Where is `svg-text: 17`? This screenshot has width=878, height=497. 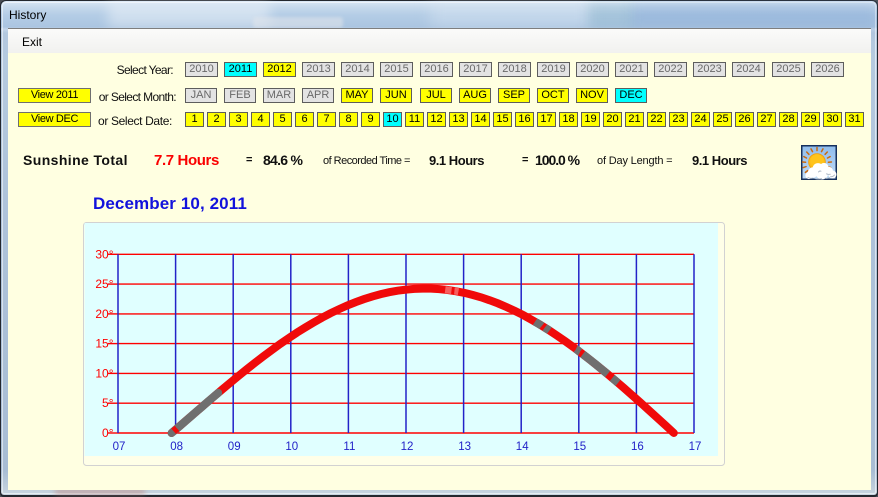
svg-text: 17 is located at coordinates (695, 447).